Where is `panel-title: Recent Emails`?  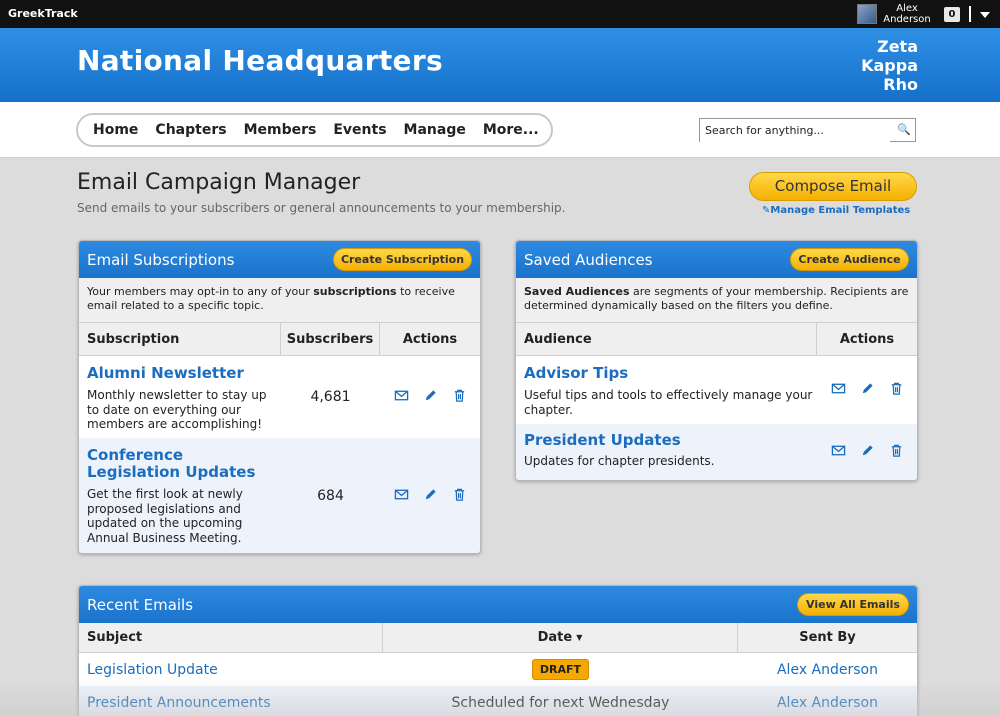 panel-title: Recent Emails is located at coordinates (140, 605).